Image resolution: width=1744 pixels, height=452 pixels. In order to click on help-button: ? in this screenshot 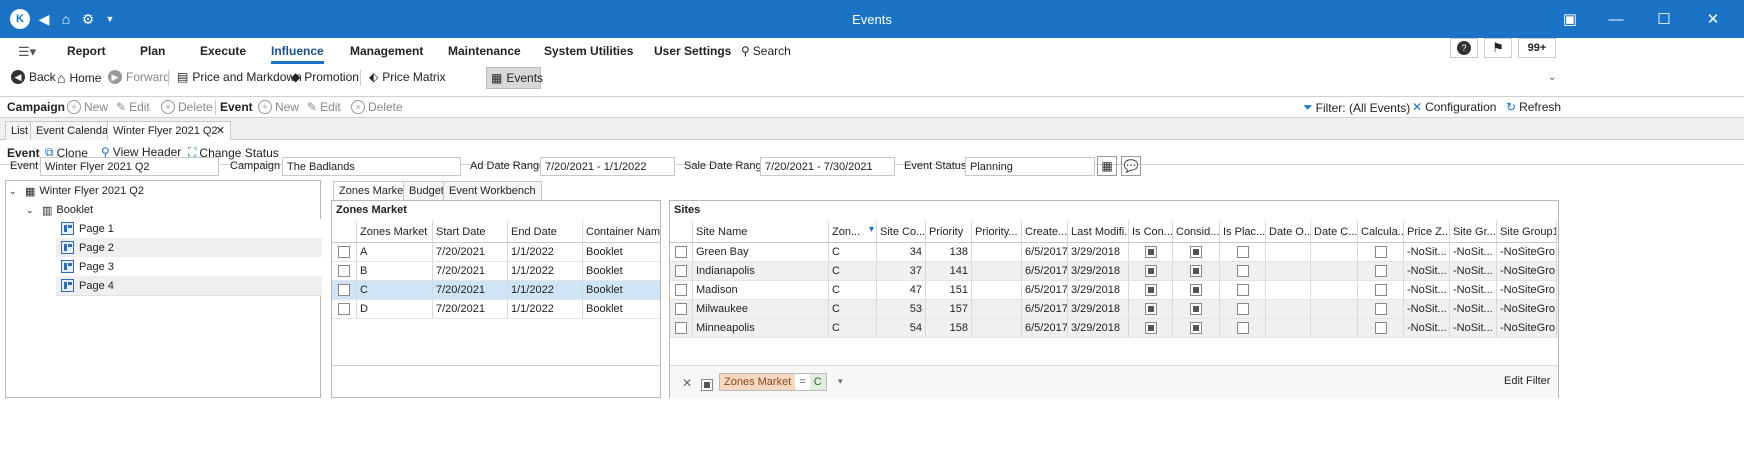, I will do `click(1464, 48)`.